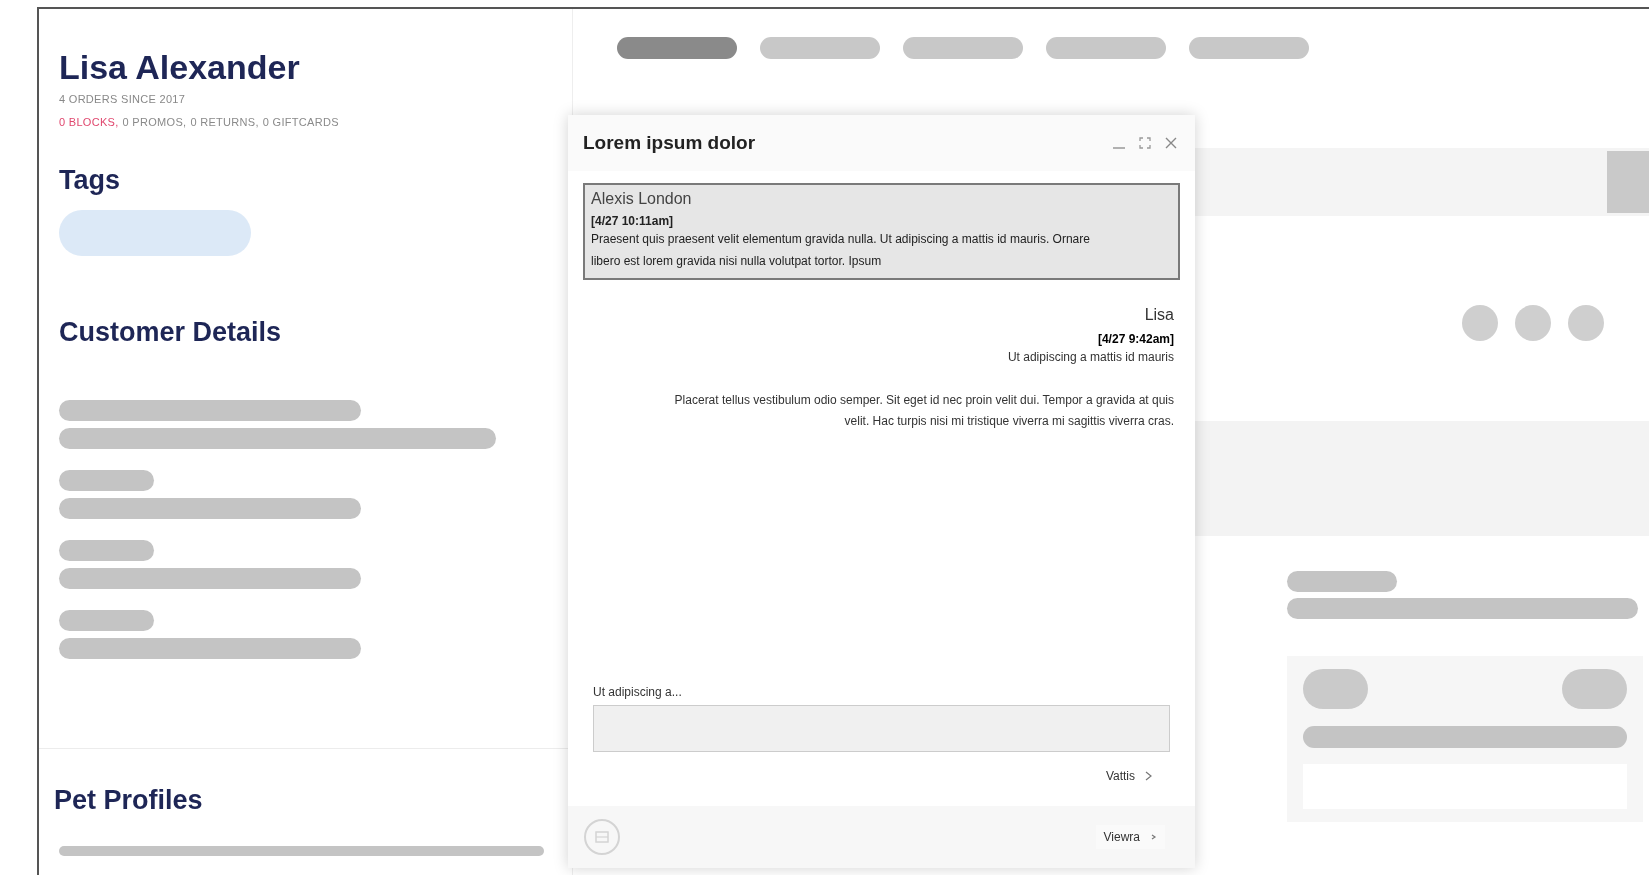 This screenshot has width=1649, height=875. What do you see at coordinates (180, 67) in the screenshot?
I see `customer-name: Lisa Alexander` at bounding box center [180, 67].